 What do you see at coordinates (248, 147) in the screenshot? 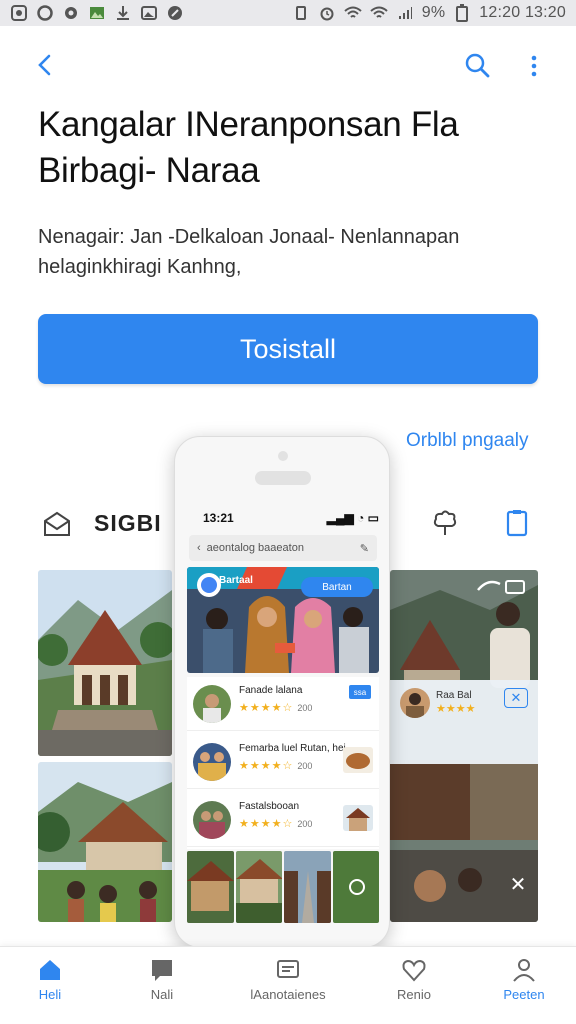
I see `app-title: Kangalar INeranponsan Fla Birbagi- Naraa` at bounding box center [248, 147].